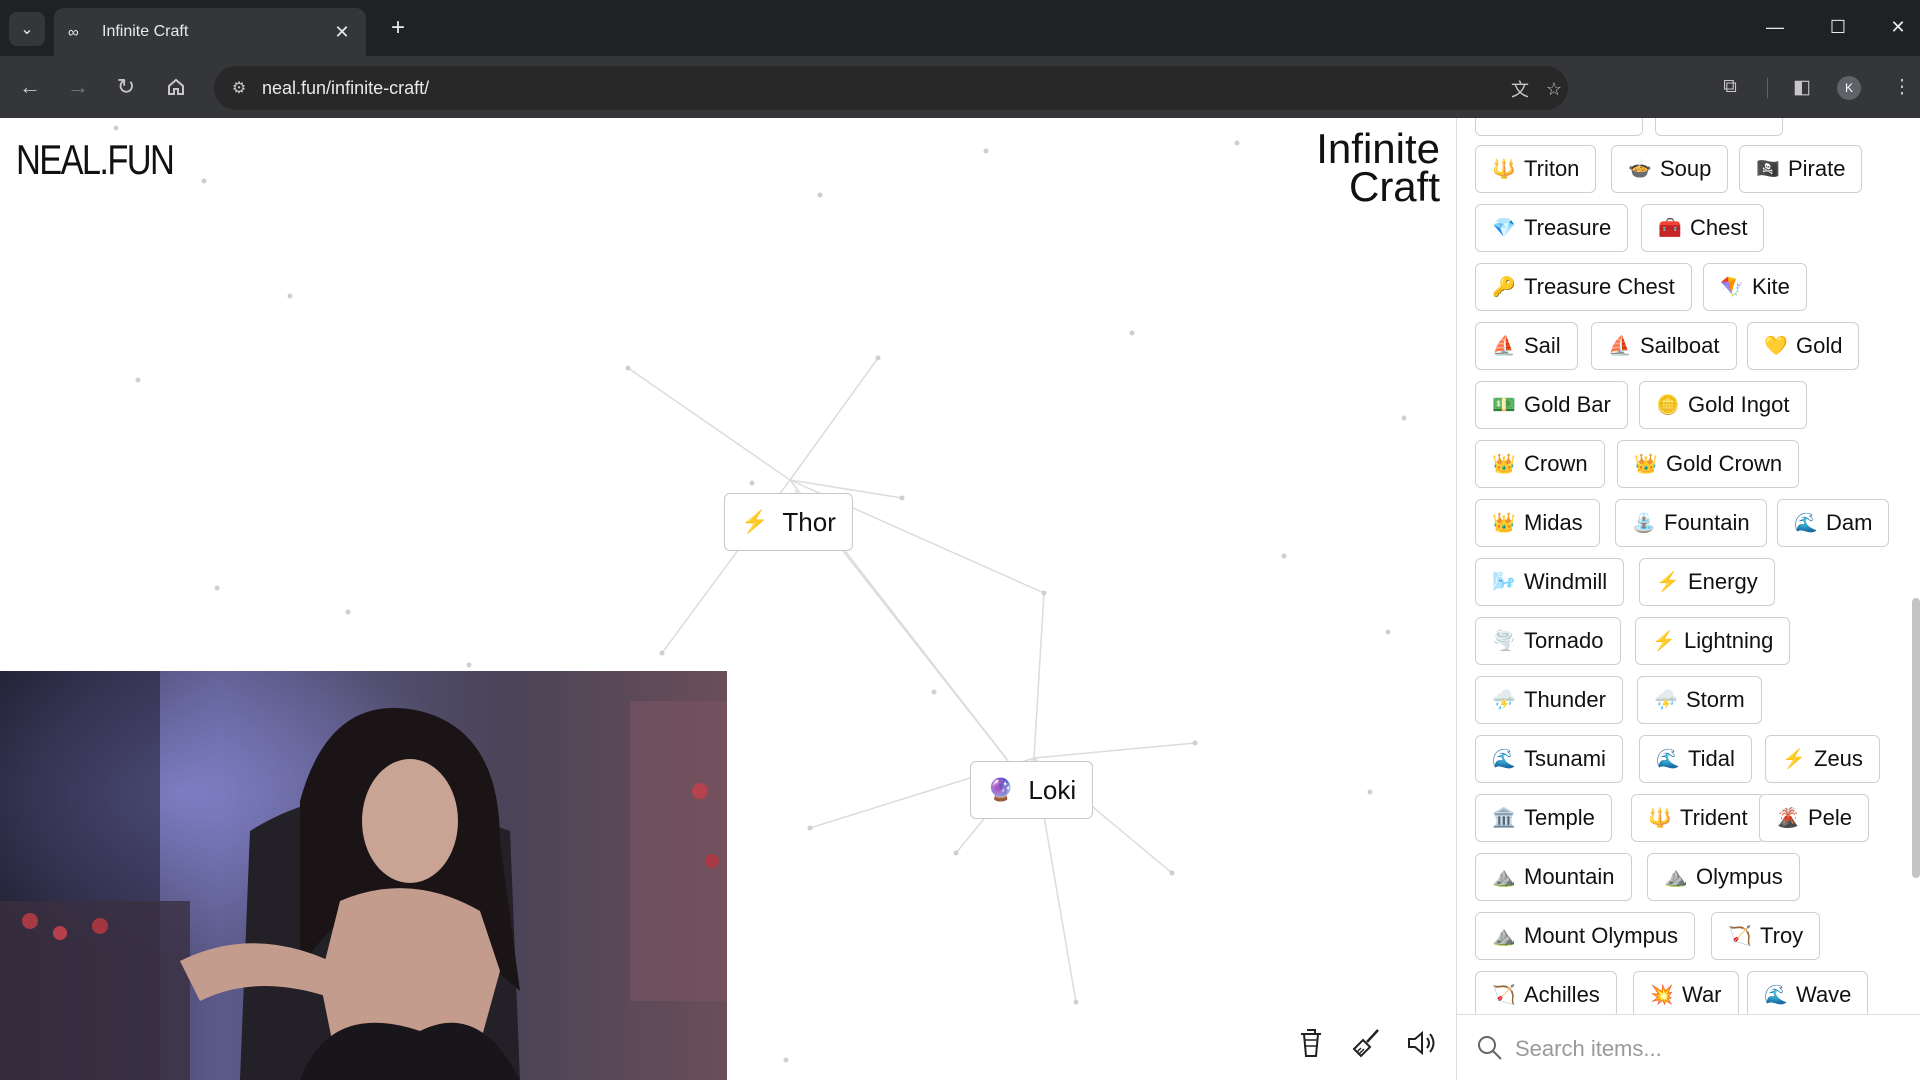 The height and width of the screenshot is (1080, 1920). Describe the element at coordinates (1698, 818) in the screenshot. I see `sidebar-item-trident: 🔱 Trident` at that location.